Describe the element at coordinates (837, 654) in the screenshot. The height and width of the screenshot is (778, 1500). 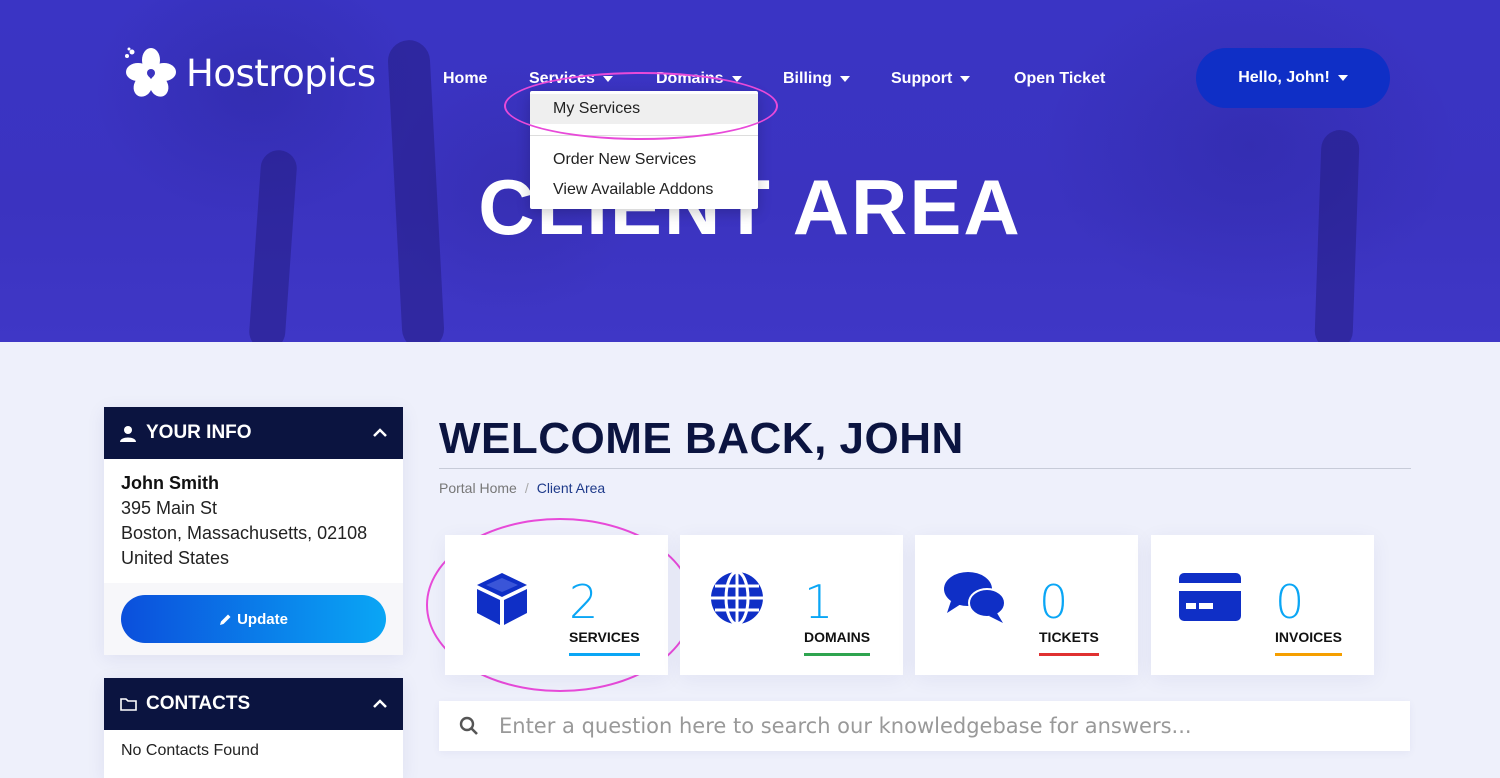
I see `domains-underline` at that location.